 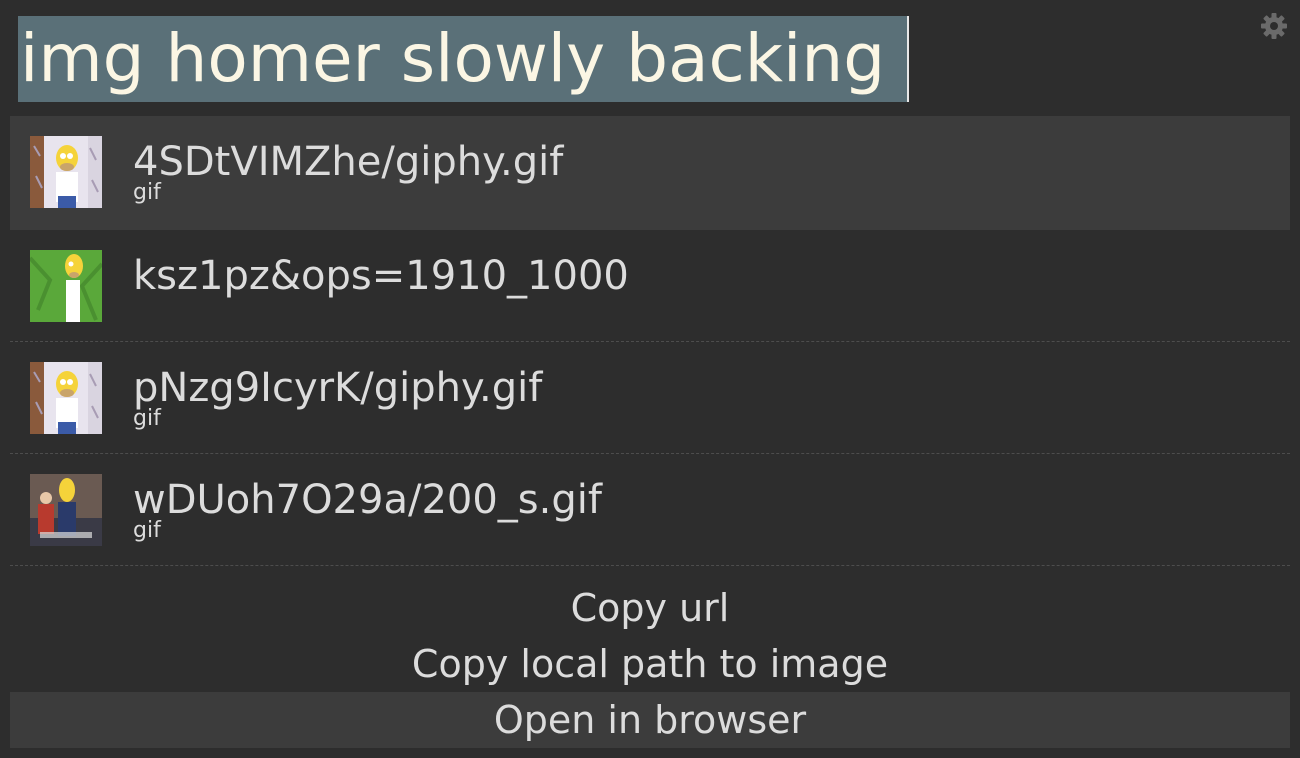 What do you see at coordinates (650, 398) in the screenshot?
I see `result-item: pNzg9IcyrK/giphy.gif gif` at bounding box center [650, 398].